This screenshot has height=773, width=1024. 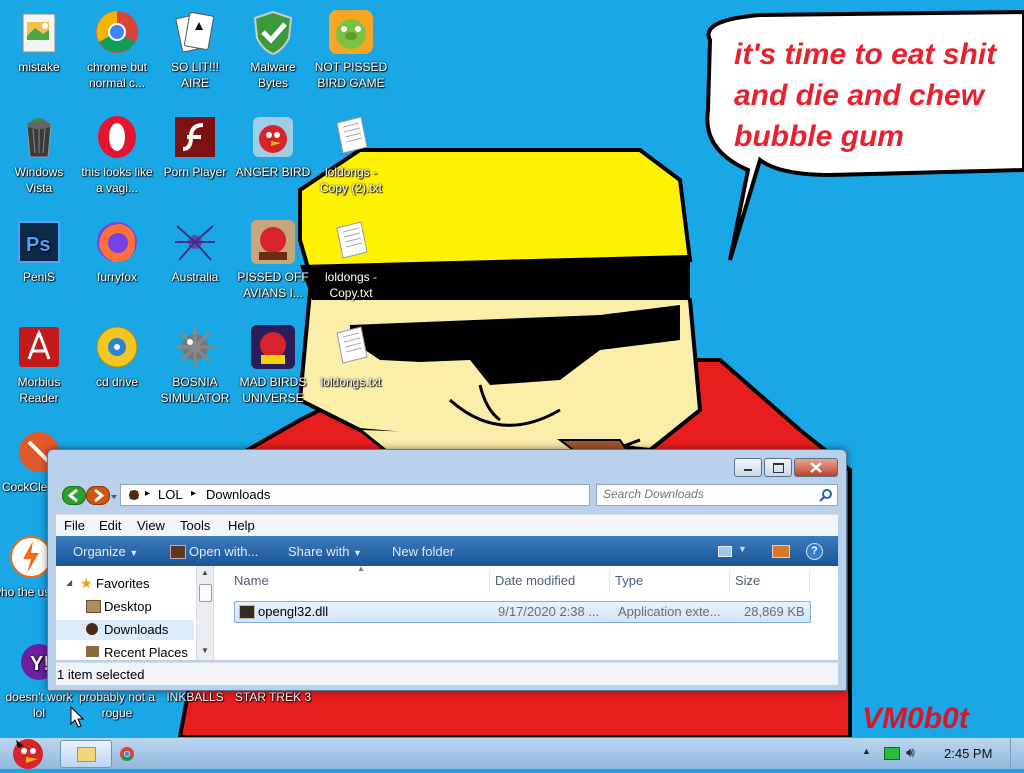 I want to click on search-box, so click(x=717, y=495).